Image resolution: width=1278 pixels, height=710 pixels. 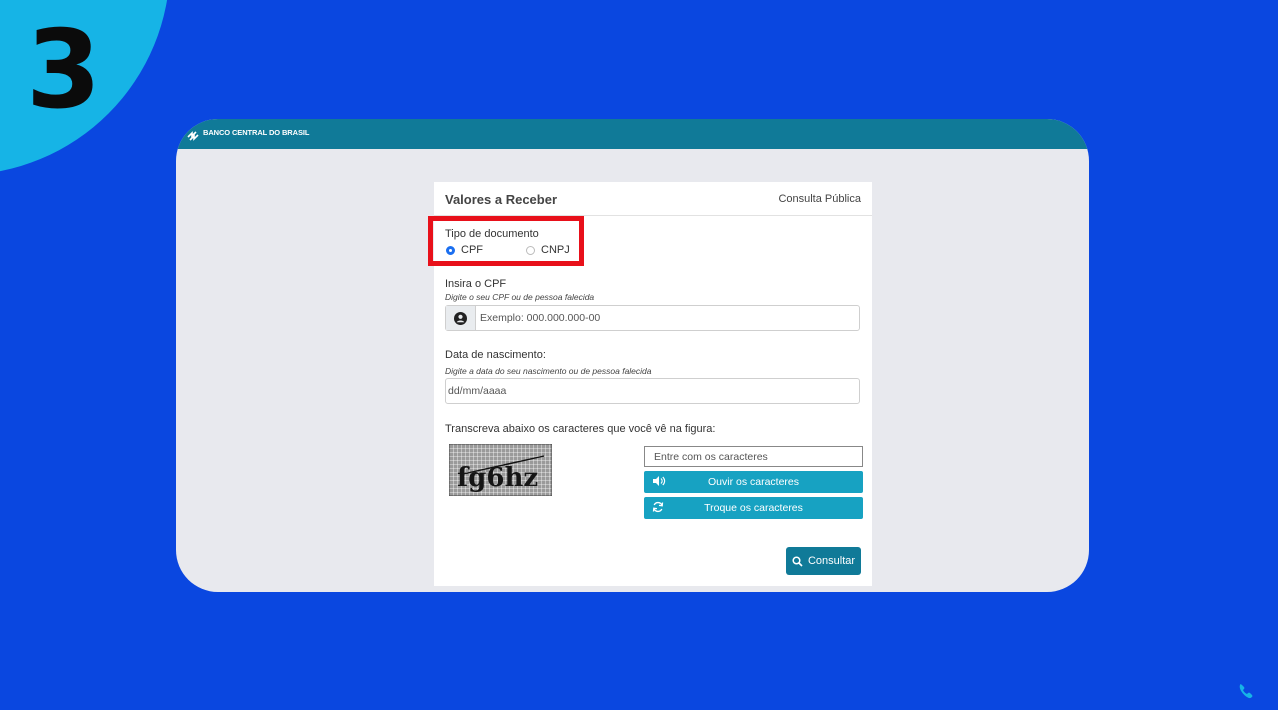 I want to click on search-icon, so click(x=797, y=561).